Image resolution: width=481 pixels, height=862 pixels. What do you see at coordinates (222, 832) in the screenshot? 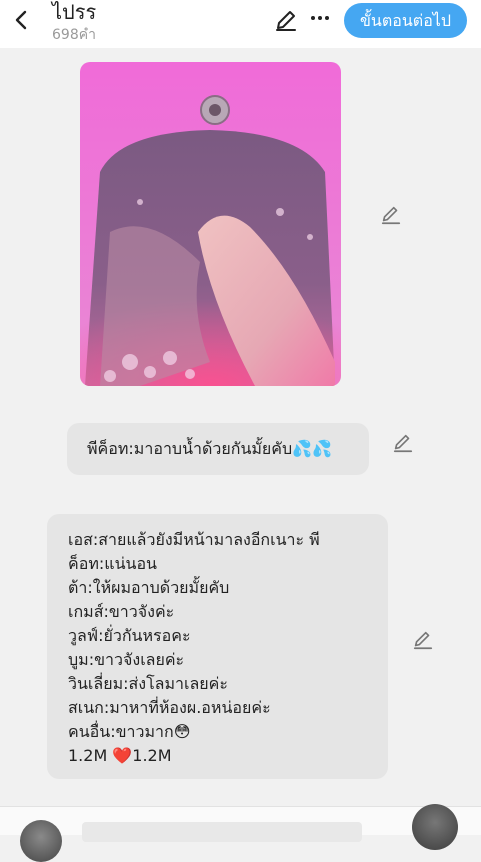
I see `message-input` at bounding box center [222, 832].